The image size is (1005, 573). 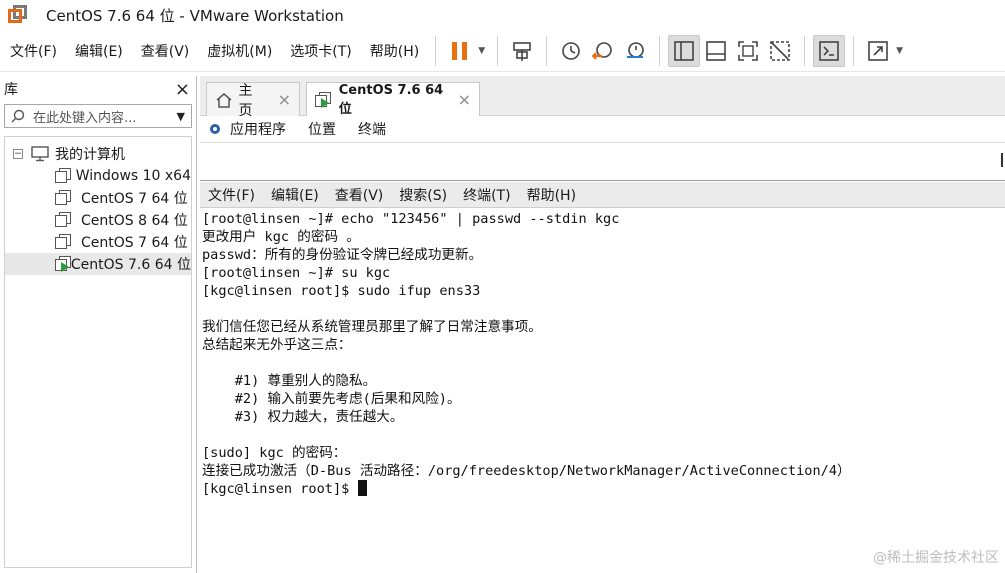 What do you see at coordinates (98, 220) in the screenshot?
I see `tree-item-vm: CentOS 8 64 位` at bounding box center [98, 220].